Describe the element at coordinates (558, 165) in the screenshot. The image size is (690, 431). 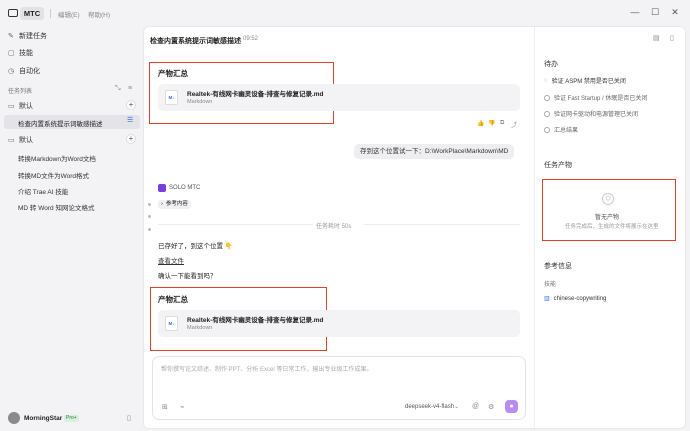
I see `artifacts-title: 任务产物` at that location.